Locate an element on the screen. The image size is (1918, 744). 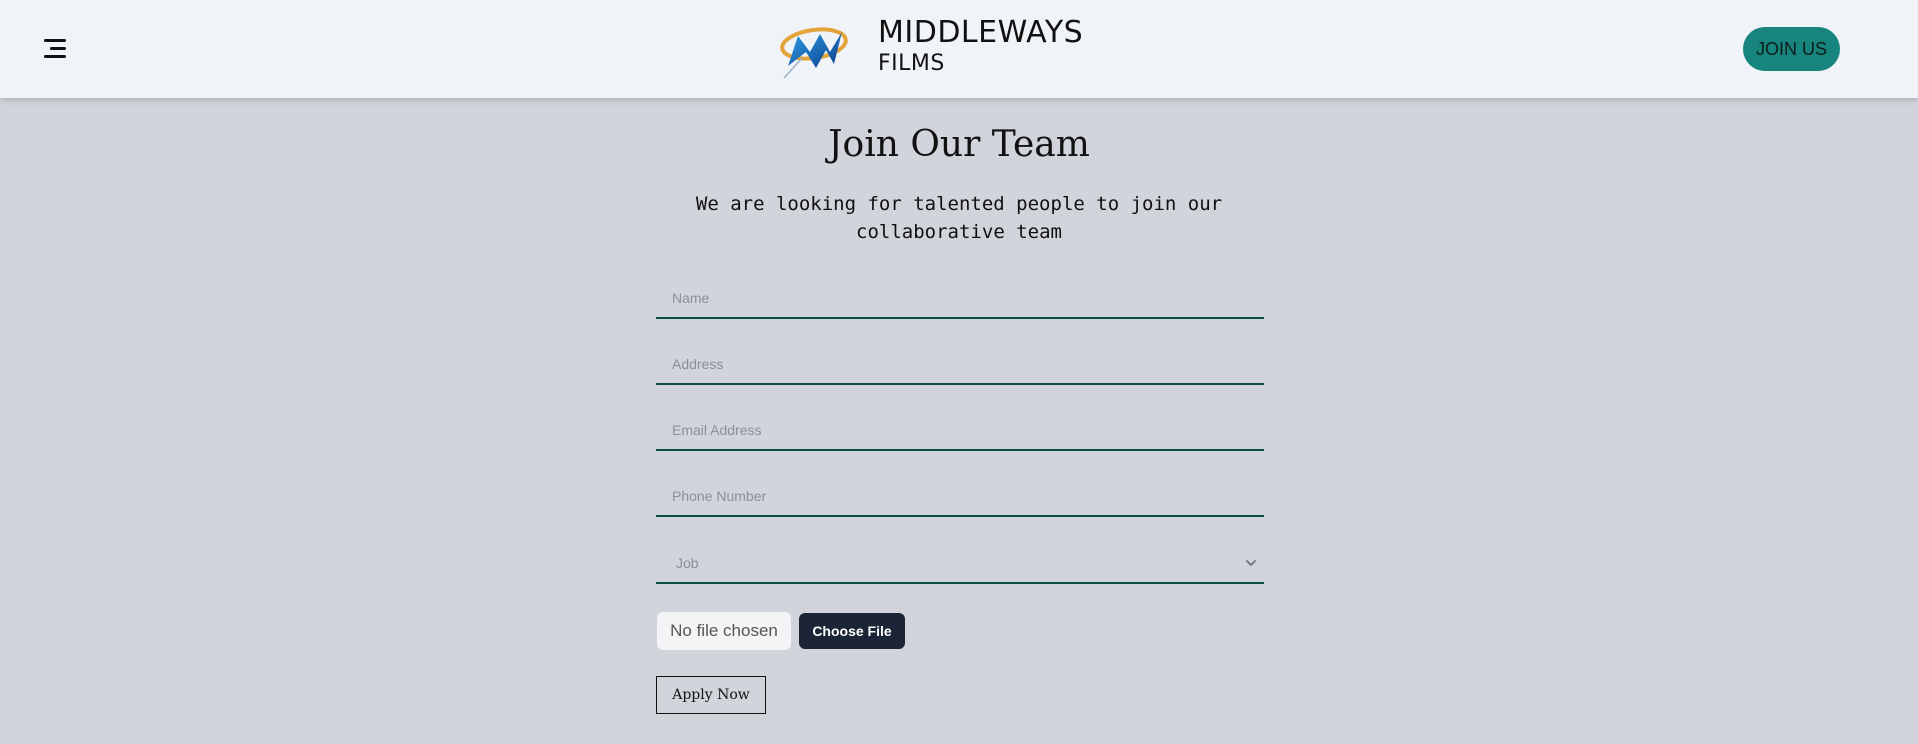
brand-subtitle: FILMS is located at coordinates (911, 63).